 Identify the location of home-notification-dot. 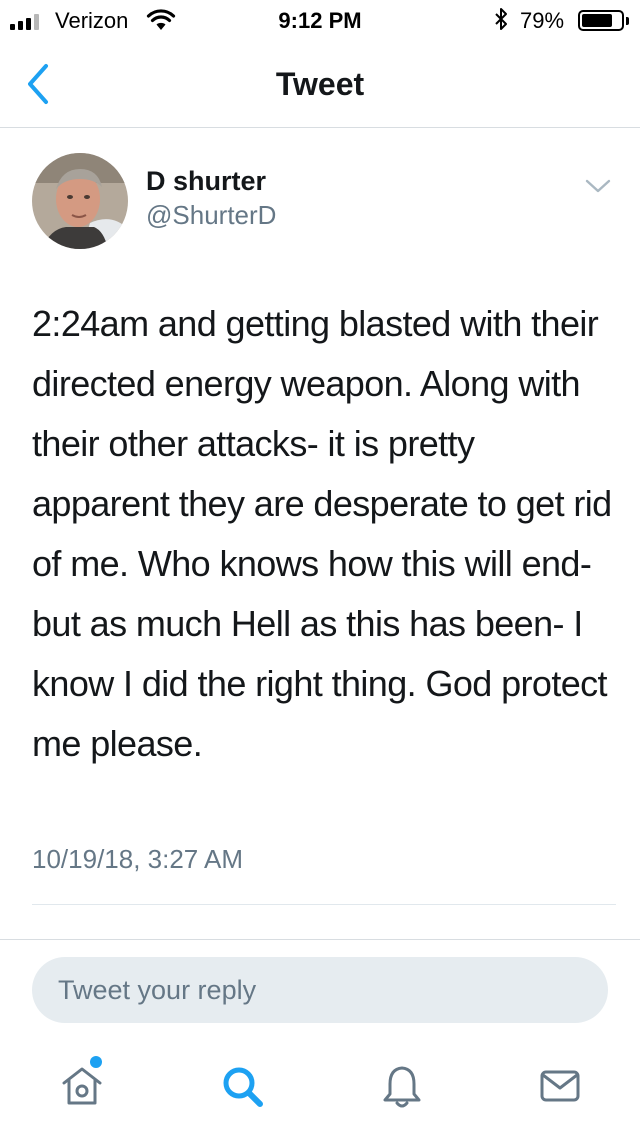
(96, 1062).